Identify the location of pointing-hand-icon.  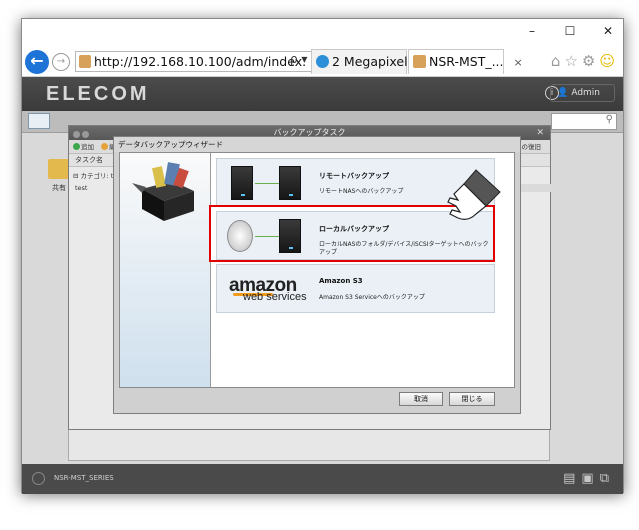
(474, 194).